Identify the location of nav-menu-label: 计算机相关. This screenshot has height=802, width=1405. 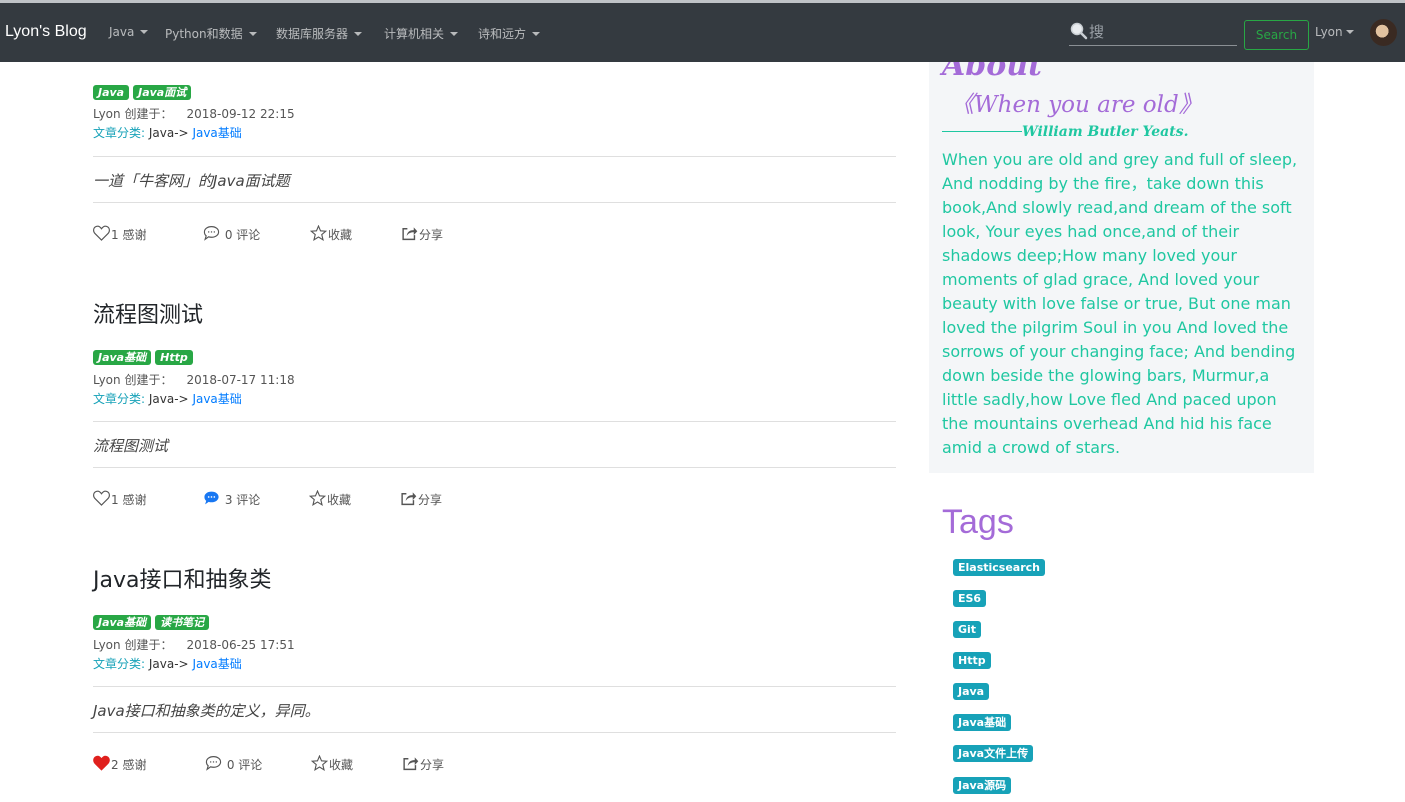
(414, 34).